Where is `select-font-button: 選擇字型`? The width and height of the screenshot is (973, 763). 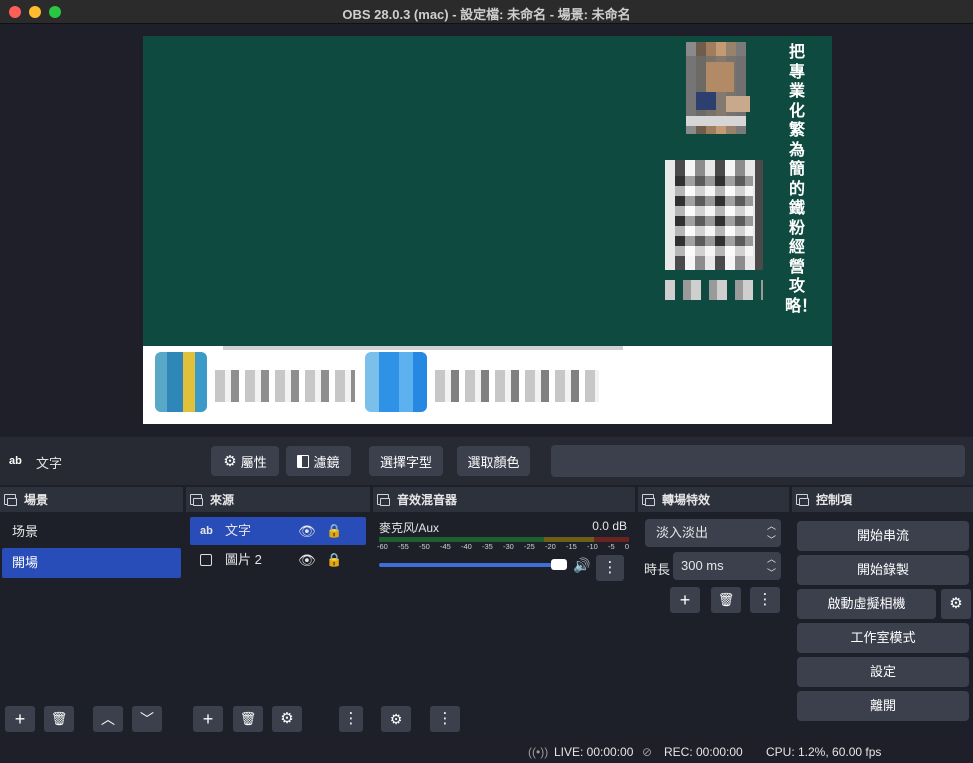 select-font-button: 選擇字型 is located at coordinates (406, 461).